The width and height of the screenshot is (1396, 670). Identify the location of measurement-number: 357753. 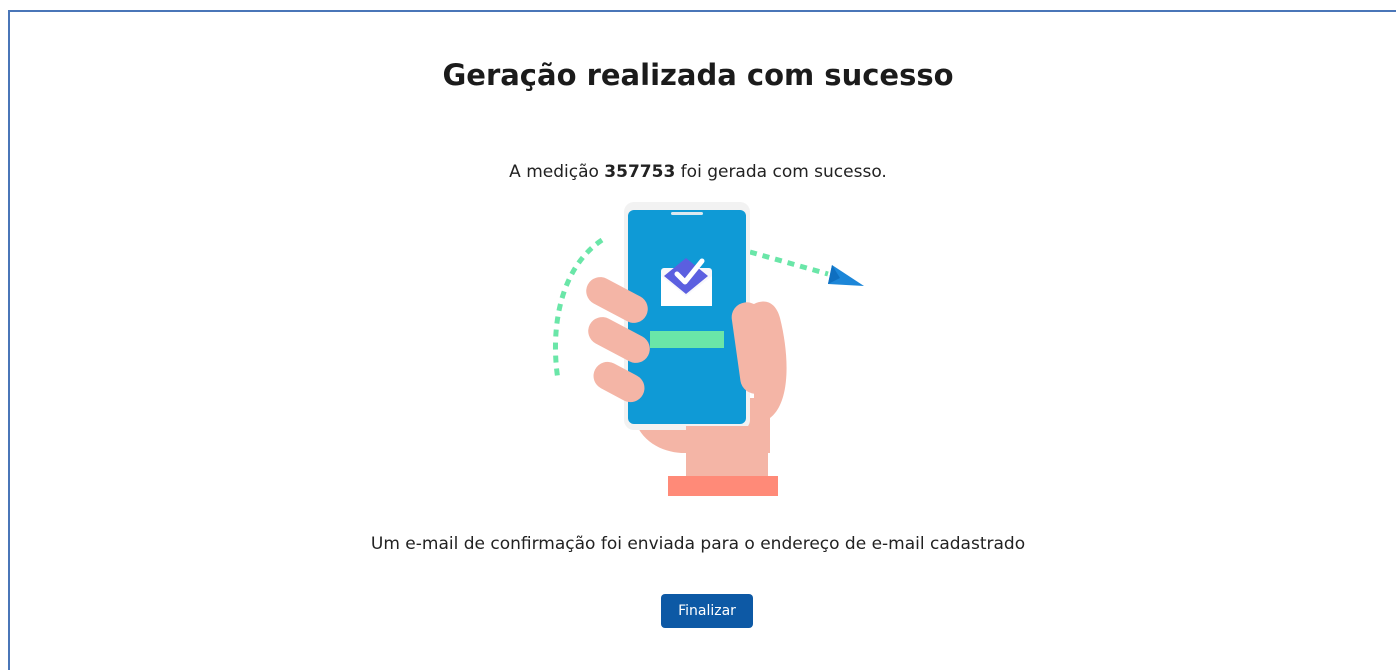
(640, 172).